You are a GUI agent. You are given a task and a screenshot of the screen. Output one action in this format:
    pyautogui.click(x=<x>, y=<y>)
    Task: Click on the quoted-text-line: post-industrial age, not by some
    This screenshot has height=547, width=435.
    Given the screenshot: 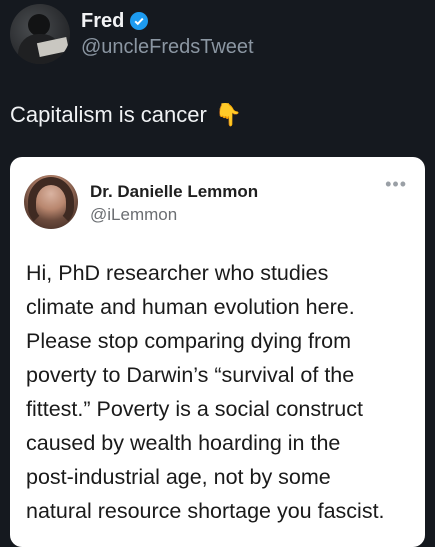 What is the action you would take?
    pyautogui.click(x=178, y=477)
    